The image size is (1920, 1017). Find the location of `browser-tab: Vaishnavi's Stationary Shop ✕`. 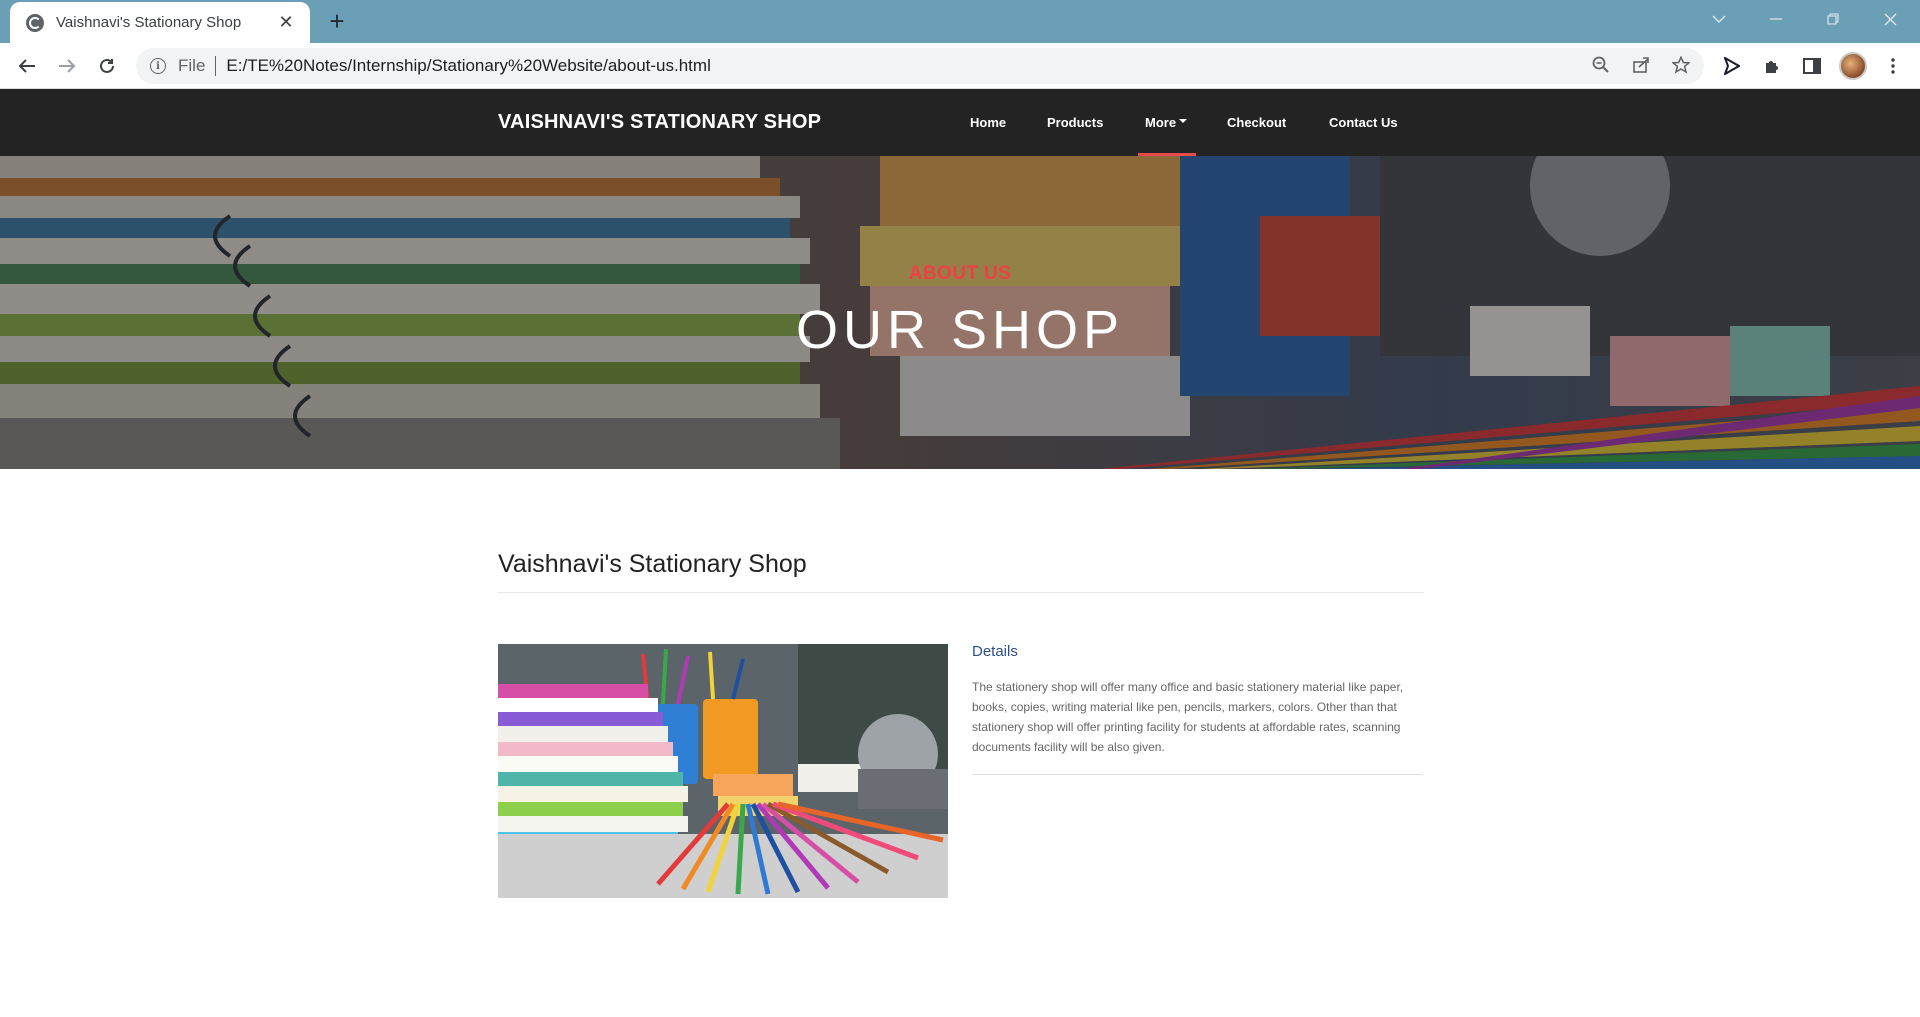

browser-tab: Vaishnavi's Stationary Shop ✕ is located at coordinates (160, 22).